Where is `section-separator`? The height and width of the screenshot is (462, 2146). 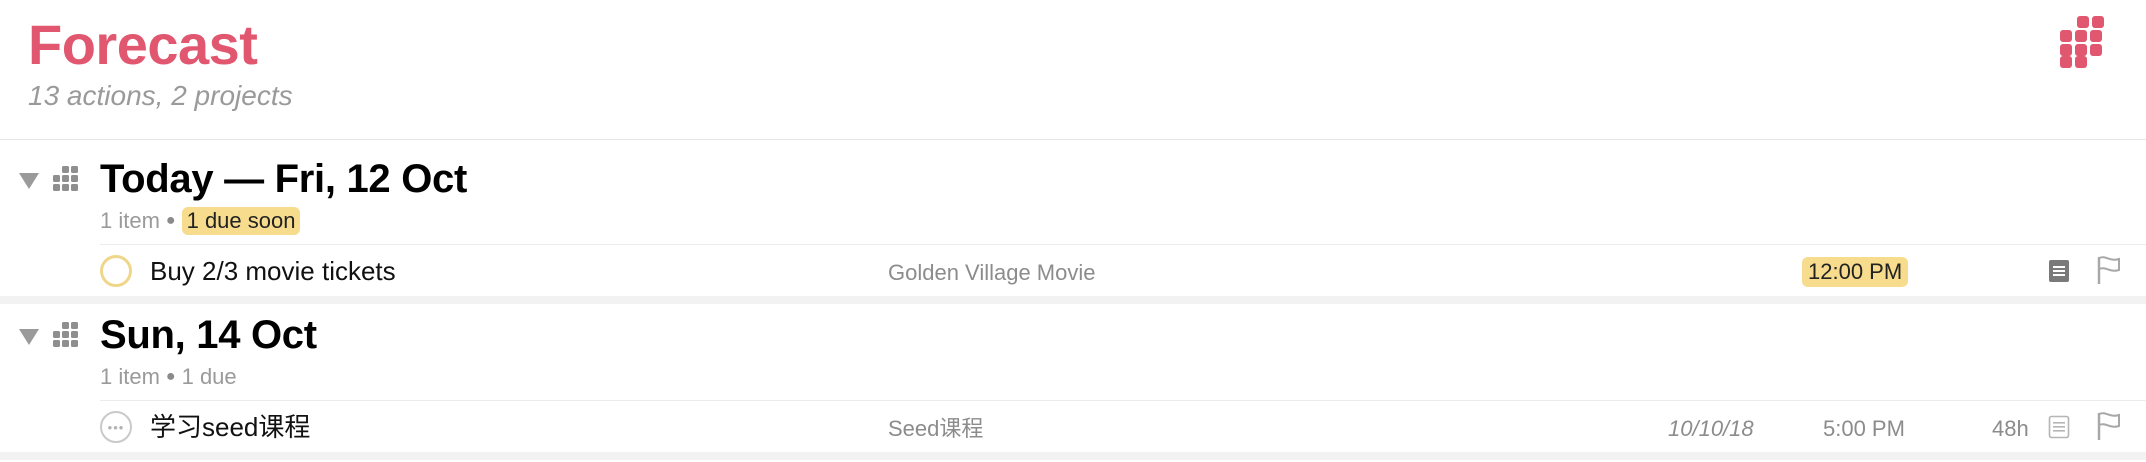 section-separator is located at coordinates (1073, 456).